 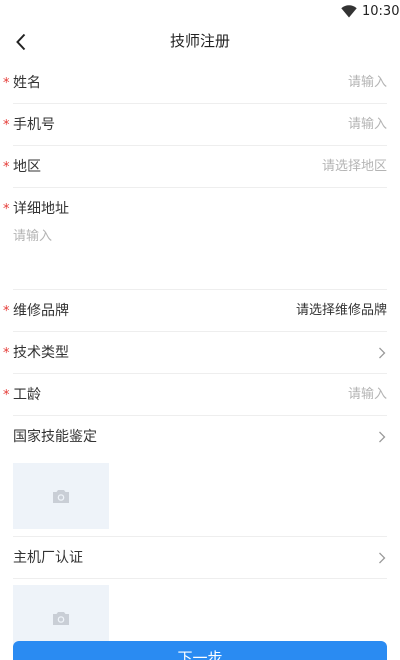 What do you see at coordinates (200, 395) in the screenshot?
I see `years-field: * 工龄 请输入` at bounding box center [200, 395].